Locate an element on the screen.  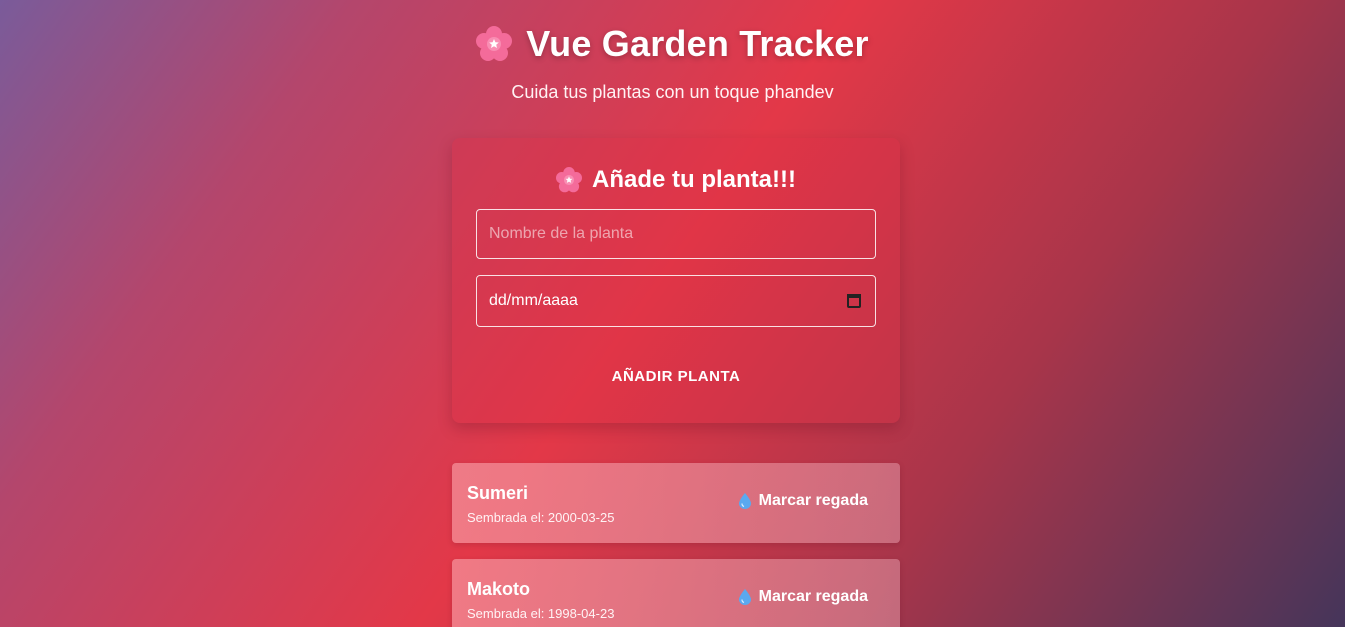
plant-name-input is located at coordinates (676, 234).